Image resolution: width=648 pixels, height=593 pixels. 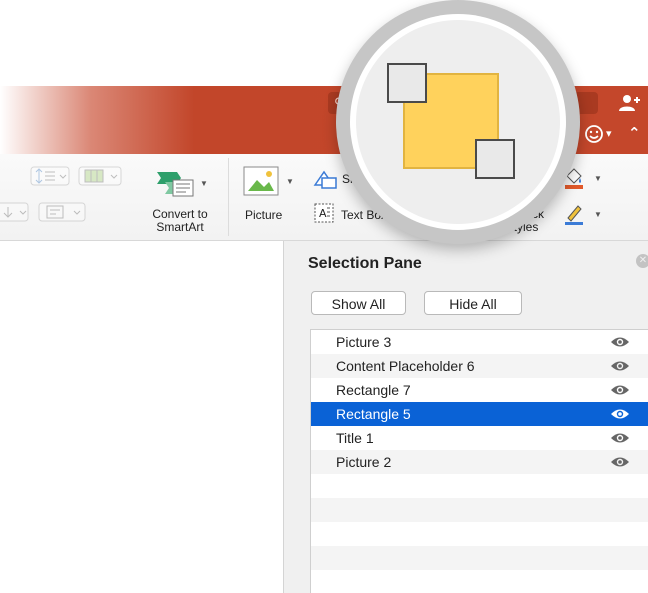 What do you see at coordinates (358, 303) in the screenshot?
I see `show-all-button: Show All` at bounding box center [358, 303].